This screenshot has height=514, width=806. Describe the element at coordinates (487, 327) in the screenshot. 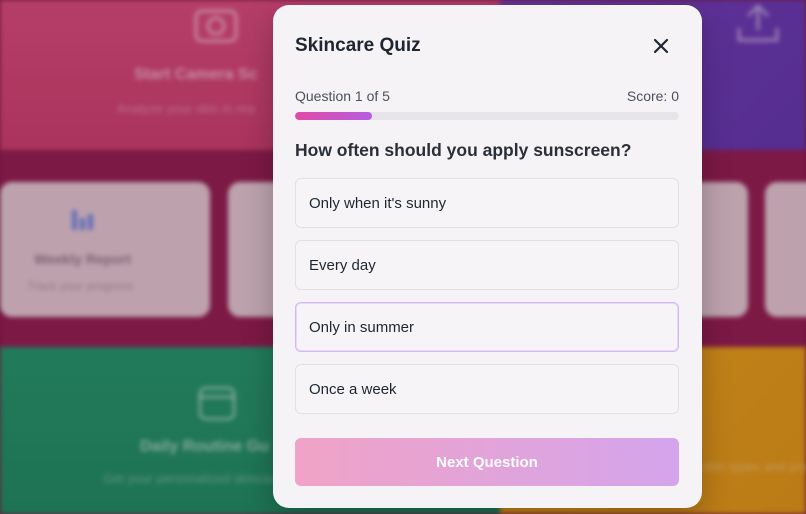

I see `answer-option: Only in summer` at that location.